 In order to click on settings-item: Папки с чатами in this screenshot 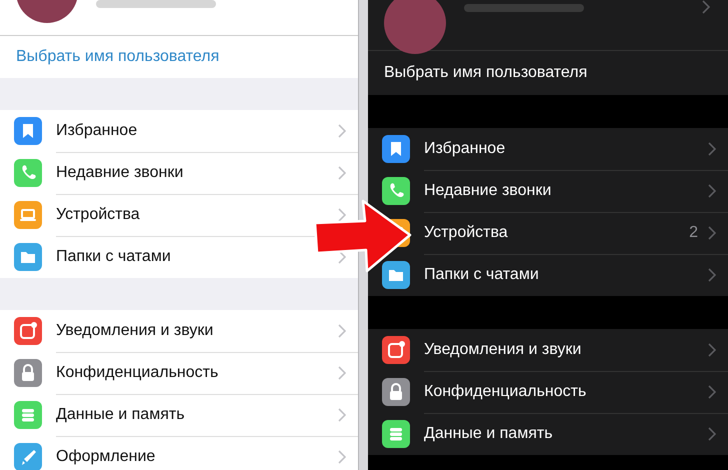, I will do `click(548, 275)`.